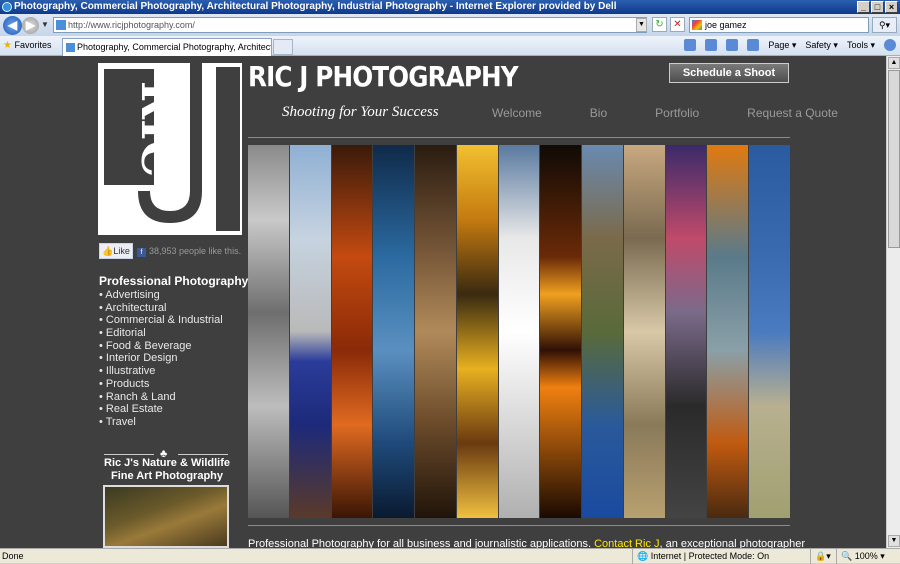  Describe the element at coordinates (283, 47) in the screenshot. I see `new-tab-button` at that location.